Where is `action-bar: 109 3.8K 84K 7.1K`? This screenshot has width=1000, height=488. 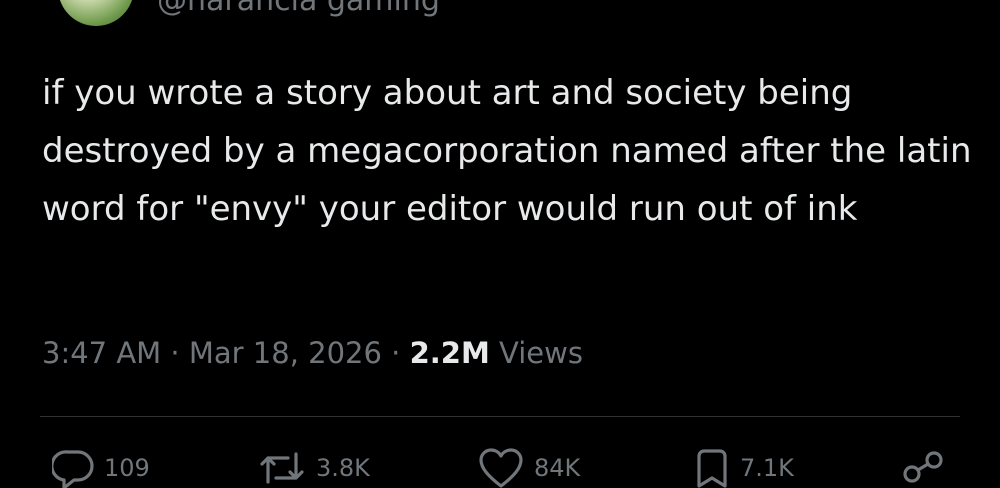 action-bar: 109 3.8K 84K 7.1K is located at coordinates (500, 468).